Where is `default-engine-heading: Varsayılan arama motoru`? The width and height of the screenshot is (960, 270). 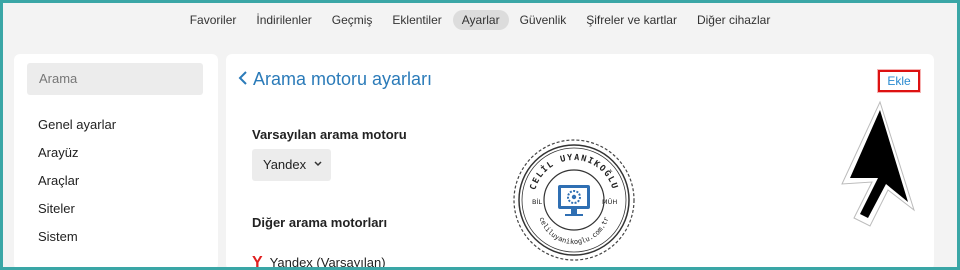 default-engine-heading: Varsayılan arama motoru is located at coordinates (329, 134).